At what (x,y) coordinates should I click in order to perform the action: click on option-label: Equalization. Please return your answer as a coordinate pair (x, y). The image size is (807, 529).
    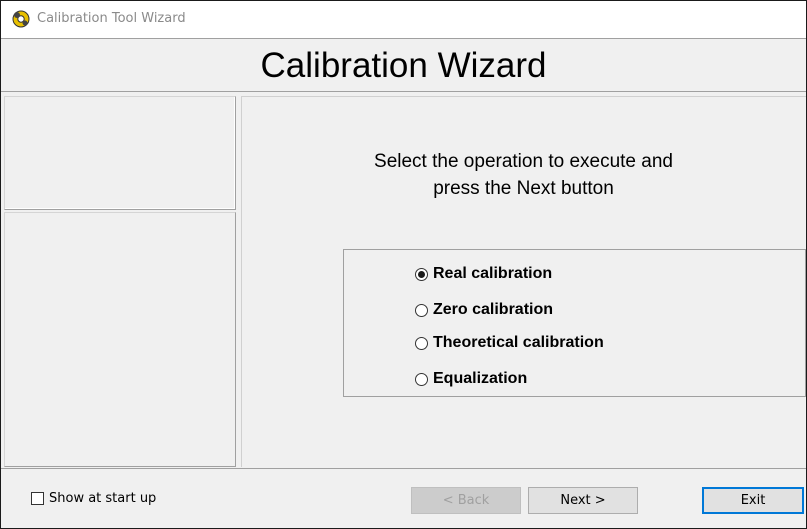
    Looking at the image, I should click on (480, 378).